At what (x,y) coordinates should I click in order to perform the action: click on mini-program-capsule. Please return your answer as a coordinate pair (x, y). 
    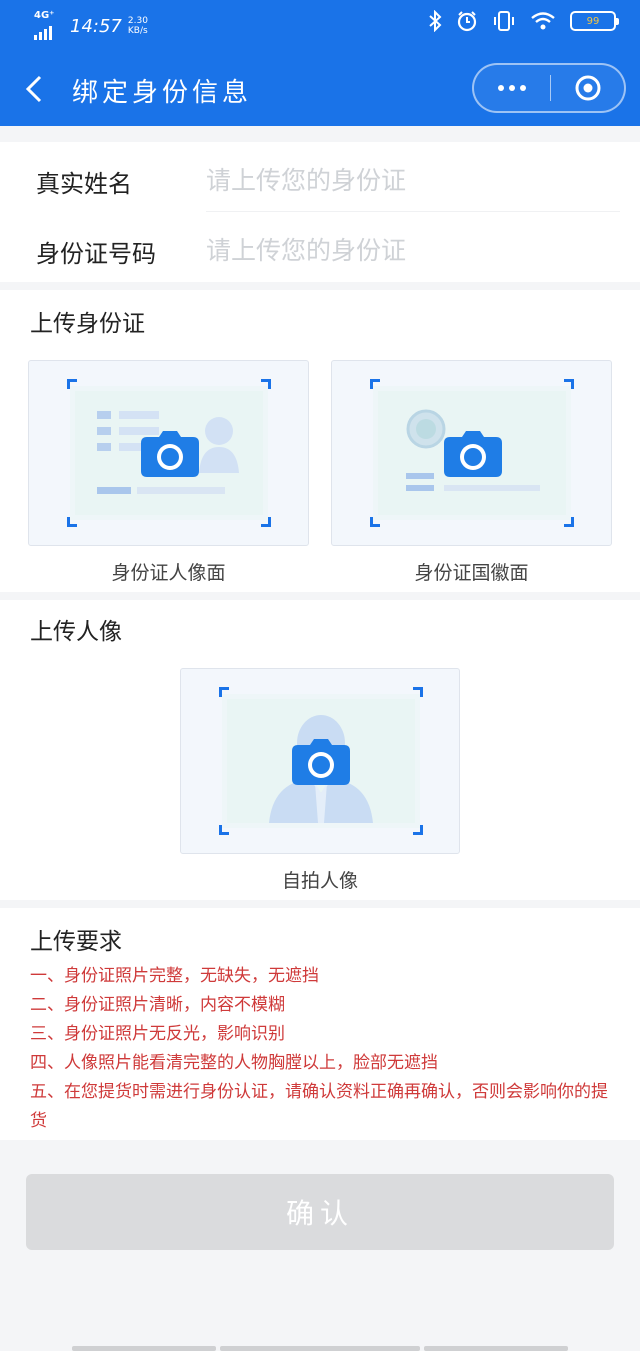
    Looking at the image, I should click on (549, 88).